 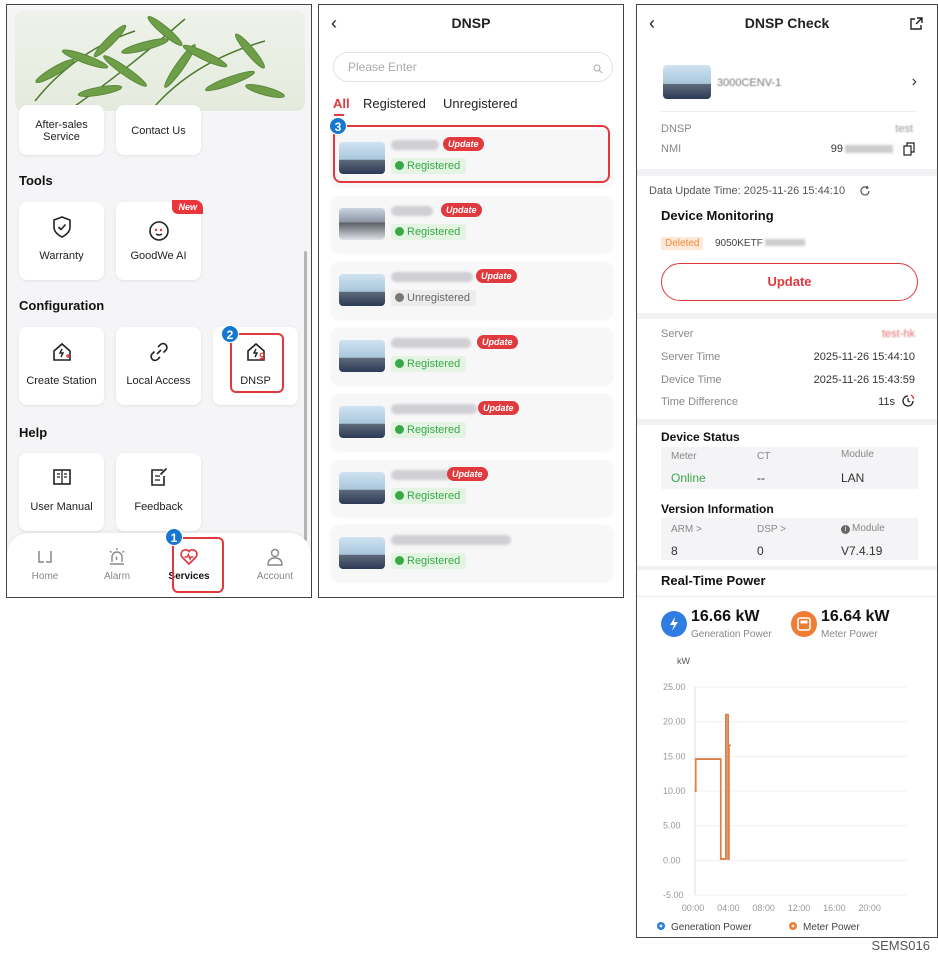 I want to click on tab-account: Account, so click(x=275, y=564).